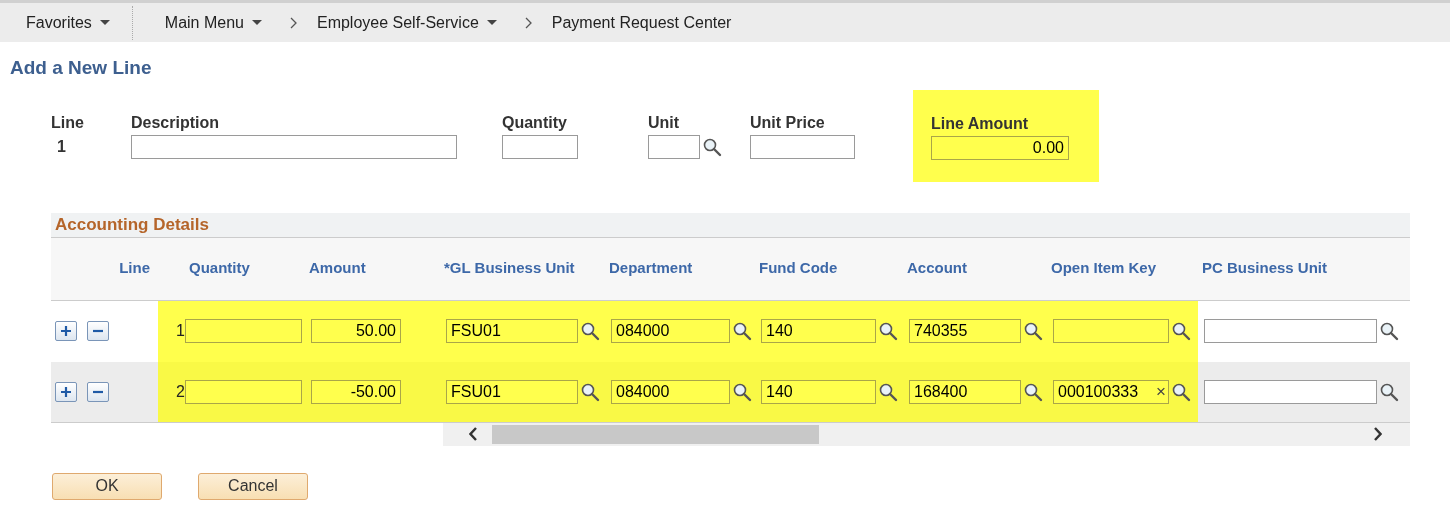 This screenshot has height=508, width=1450. Describe the element at coordinates (965, 391) in the screenshot. I see `input-field: 168400` at that location.